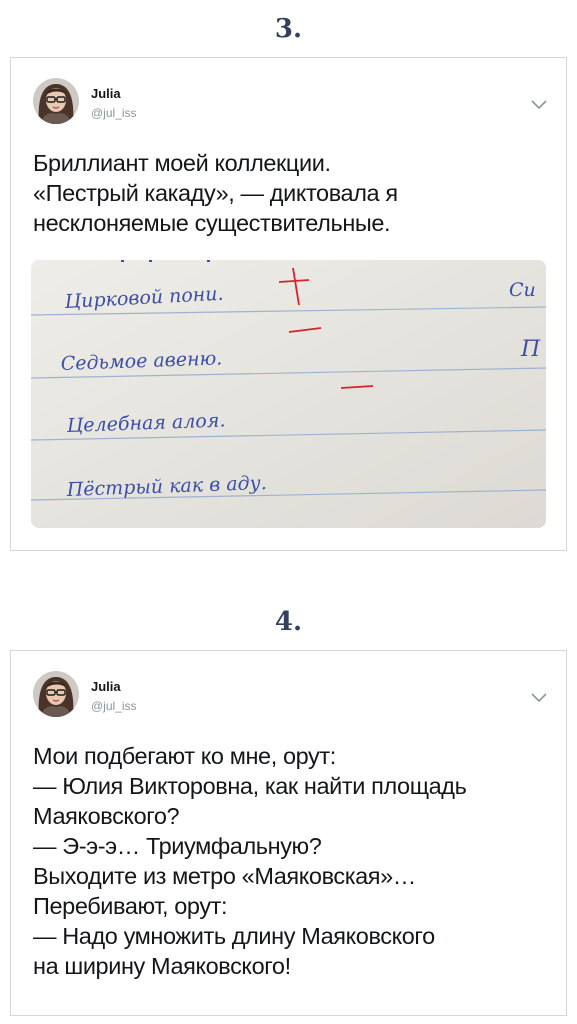 The height and width of the screenshot is (1024, 577). What do you see at coordinates (130, 906) in the screenshot?
I see `tweet-line: Перебивают, орут:` at bounding box center [130, 906].